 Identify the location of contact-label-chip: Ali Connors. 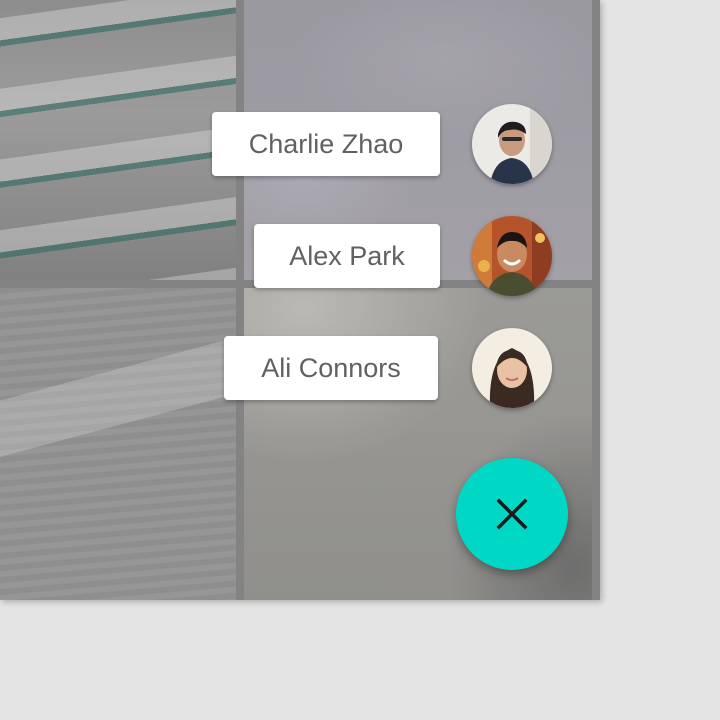
(331, 368).